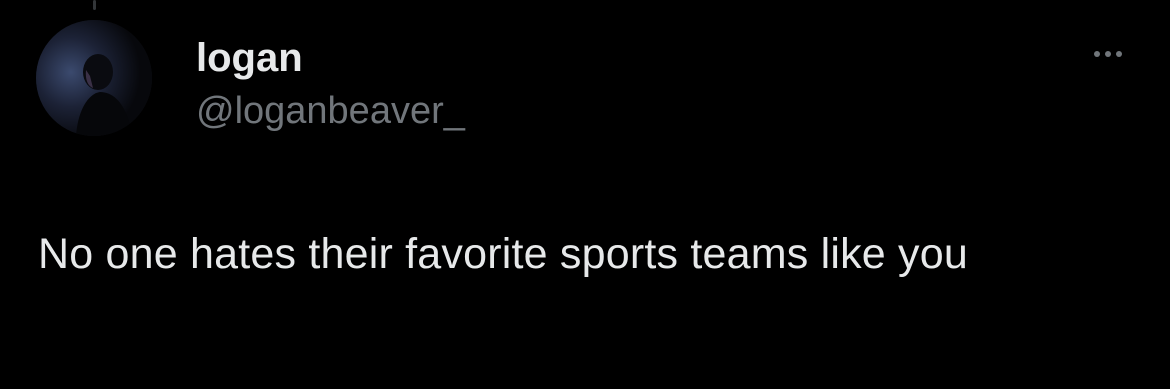  I want to click on author-handle: @loganbeaver_, so click(330, 111).